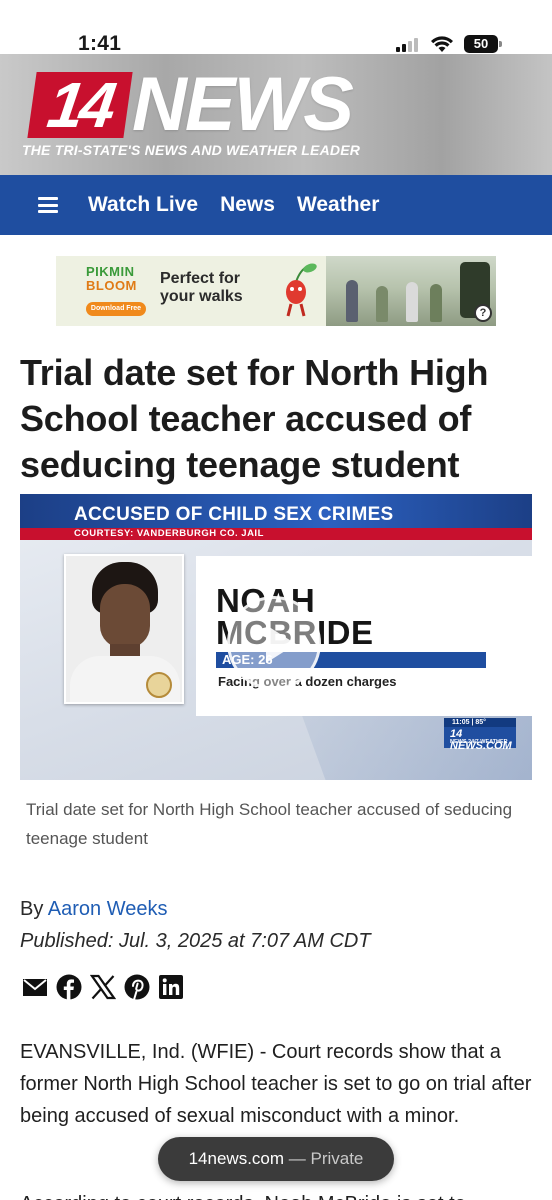 This screenshot has width=552, height=1200. Describe the element at coordinates (243, 104) in the screenshot. I see `logo-word: NEWS` at that location.